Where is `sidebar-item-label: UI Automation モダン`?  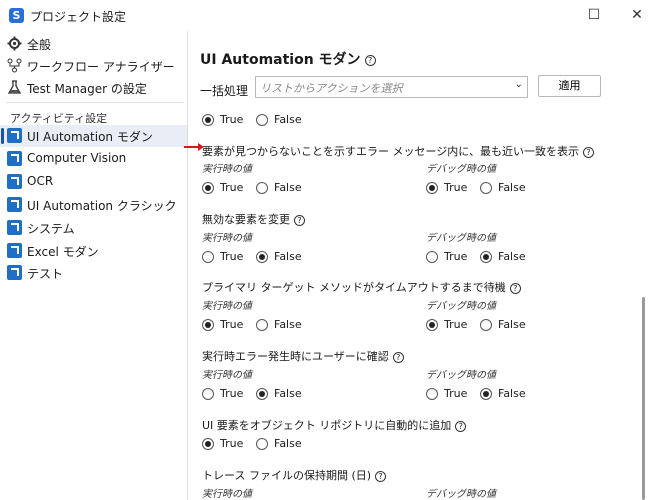
sidebar-item-label: UI Automation モダン is located at coordinates (90, 137).